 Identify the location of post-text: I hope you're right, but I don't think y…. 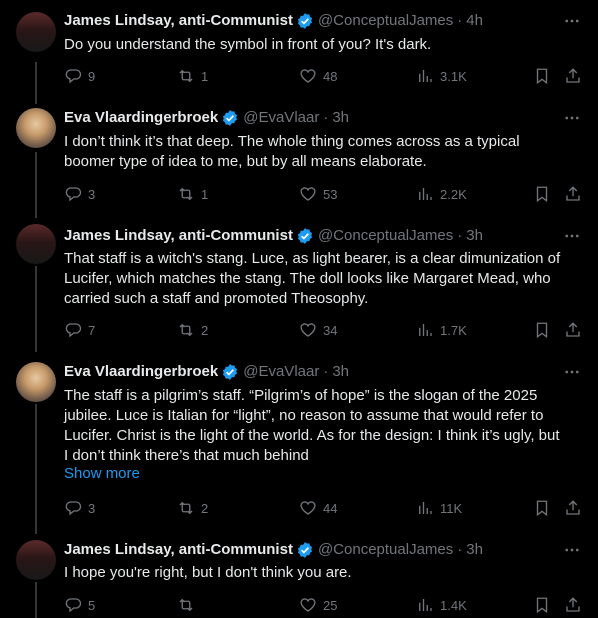
(208, 572).